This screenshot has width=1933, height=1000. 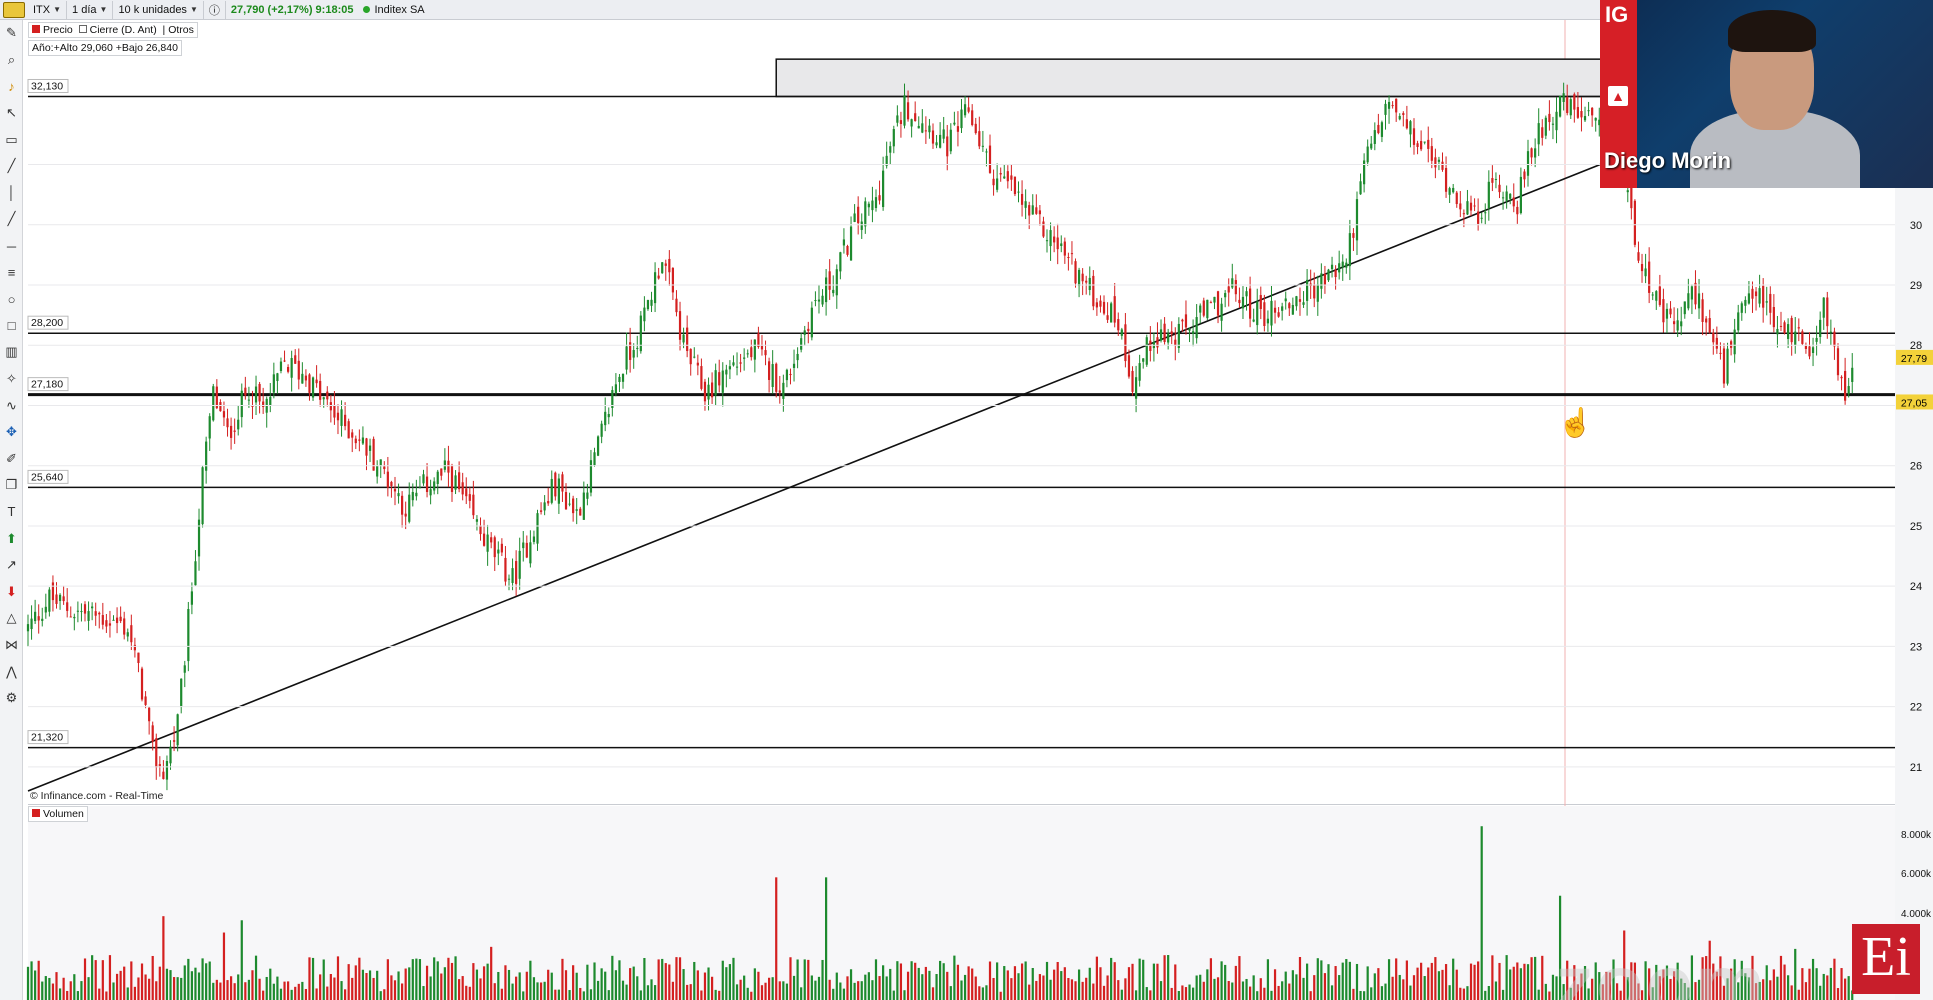 What do you see at coordinates (11, 485) in the screenshot?
I see `copy-icon: ❐` at bounding box center [11, 485].